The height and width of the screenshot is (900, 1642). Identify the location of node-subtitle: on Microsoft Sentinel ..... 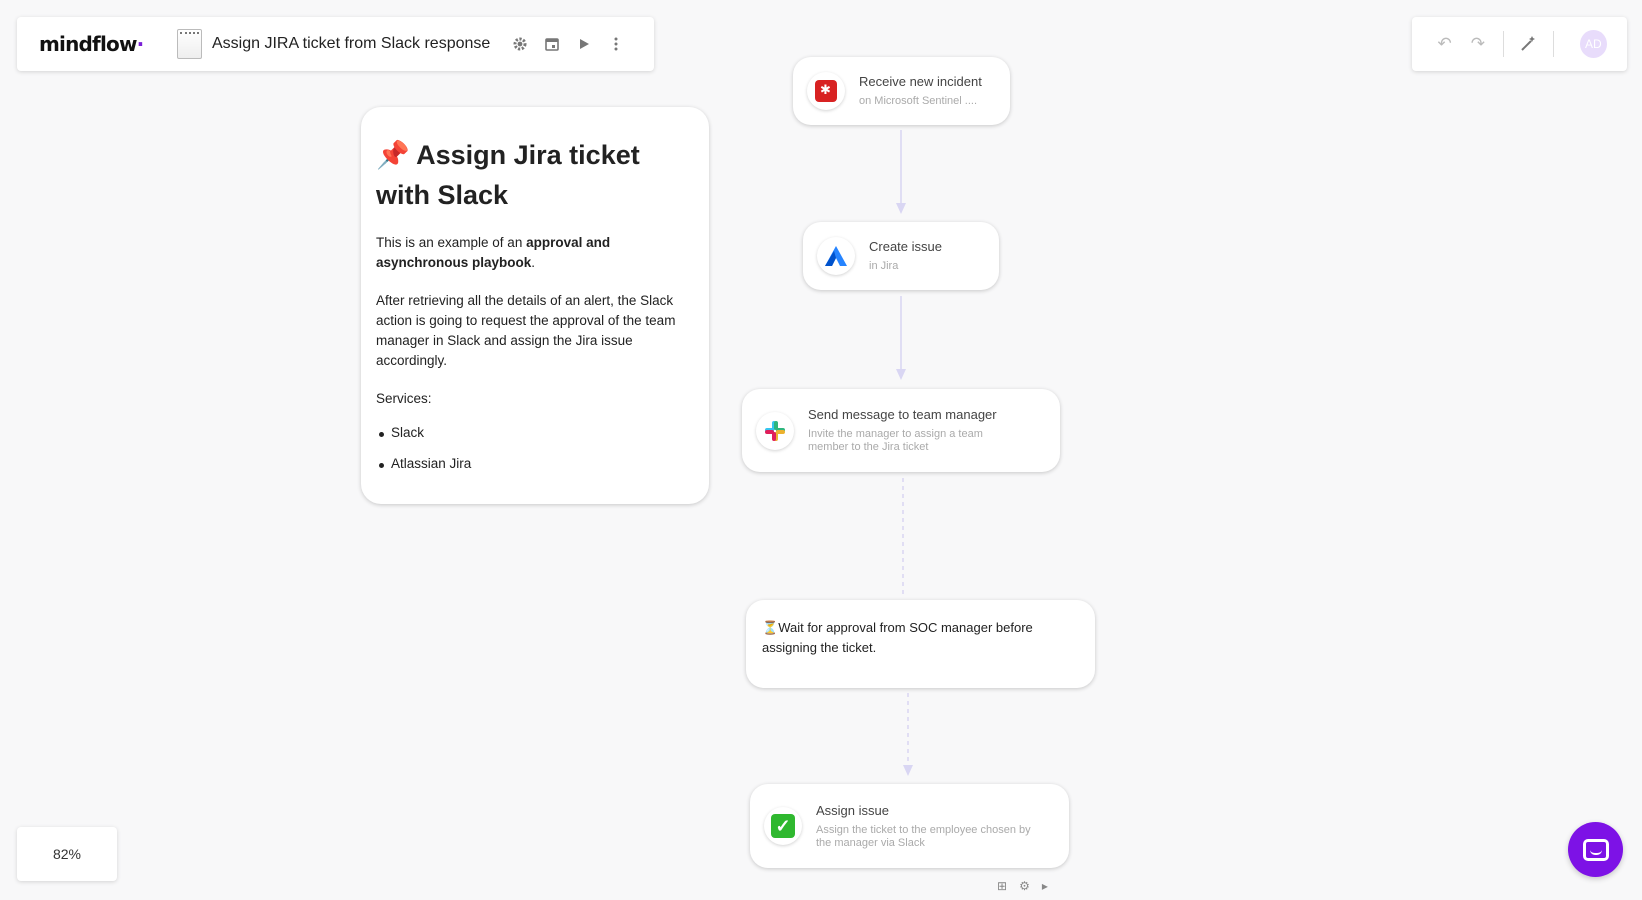
(918, 101).